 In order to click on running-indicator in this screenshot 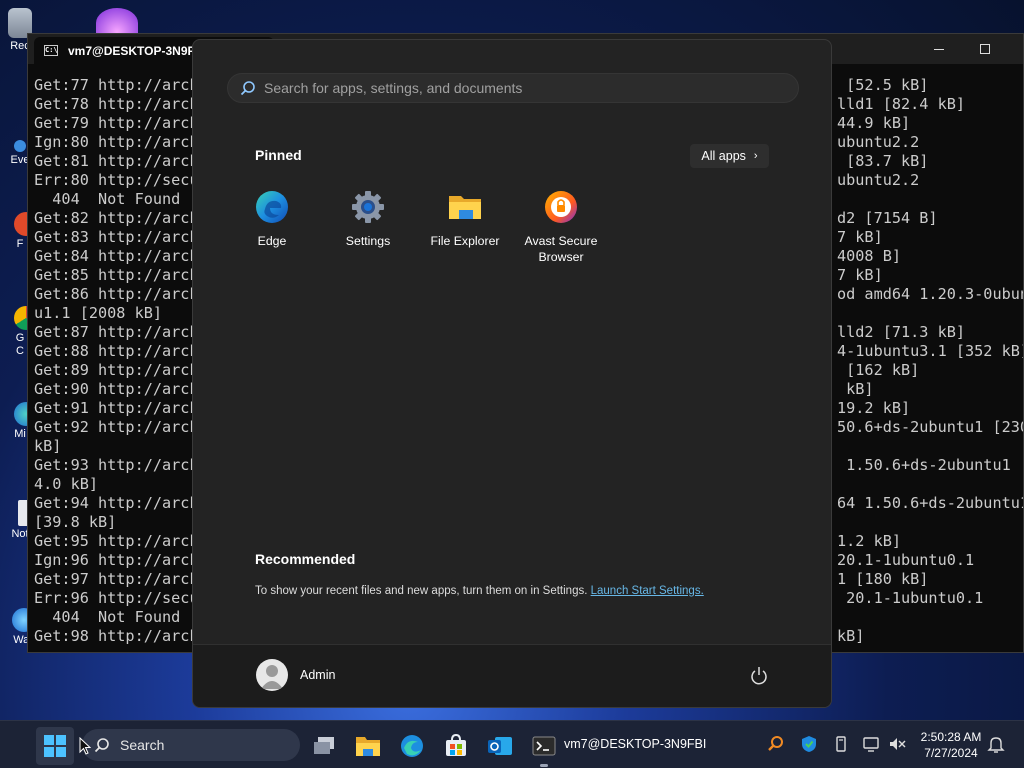, I will do `click(544, 765)`.